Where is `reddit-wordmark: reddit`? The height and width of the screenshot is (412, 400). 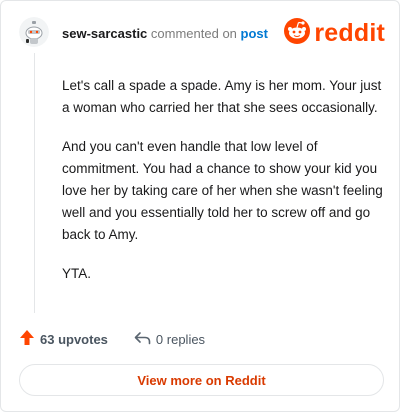
reddit-wordmark: reddit is located at coordinates (349, 33).